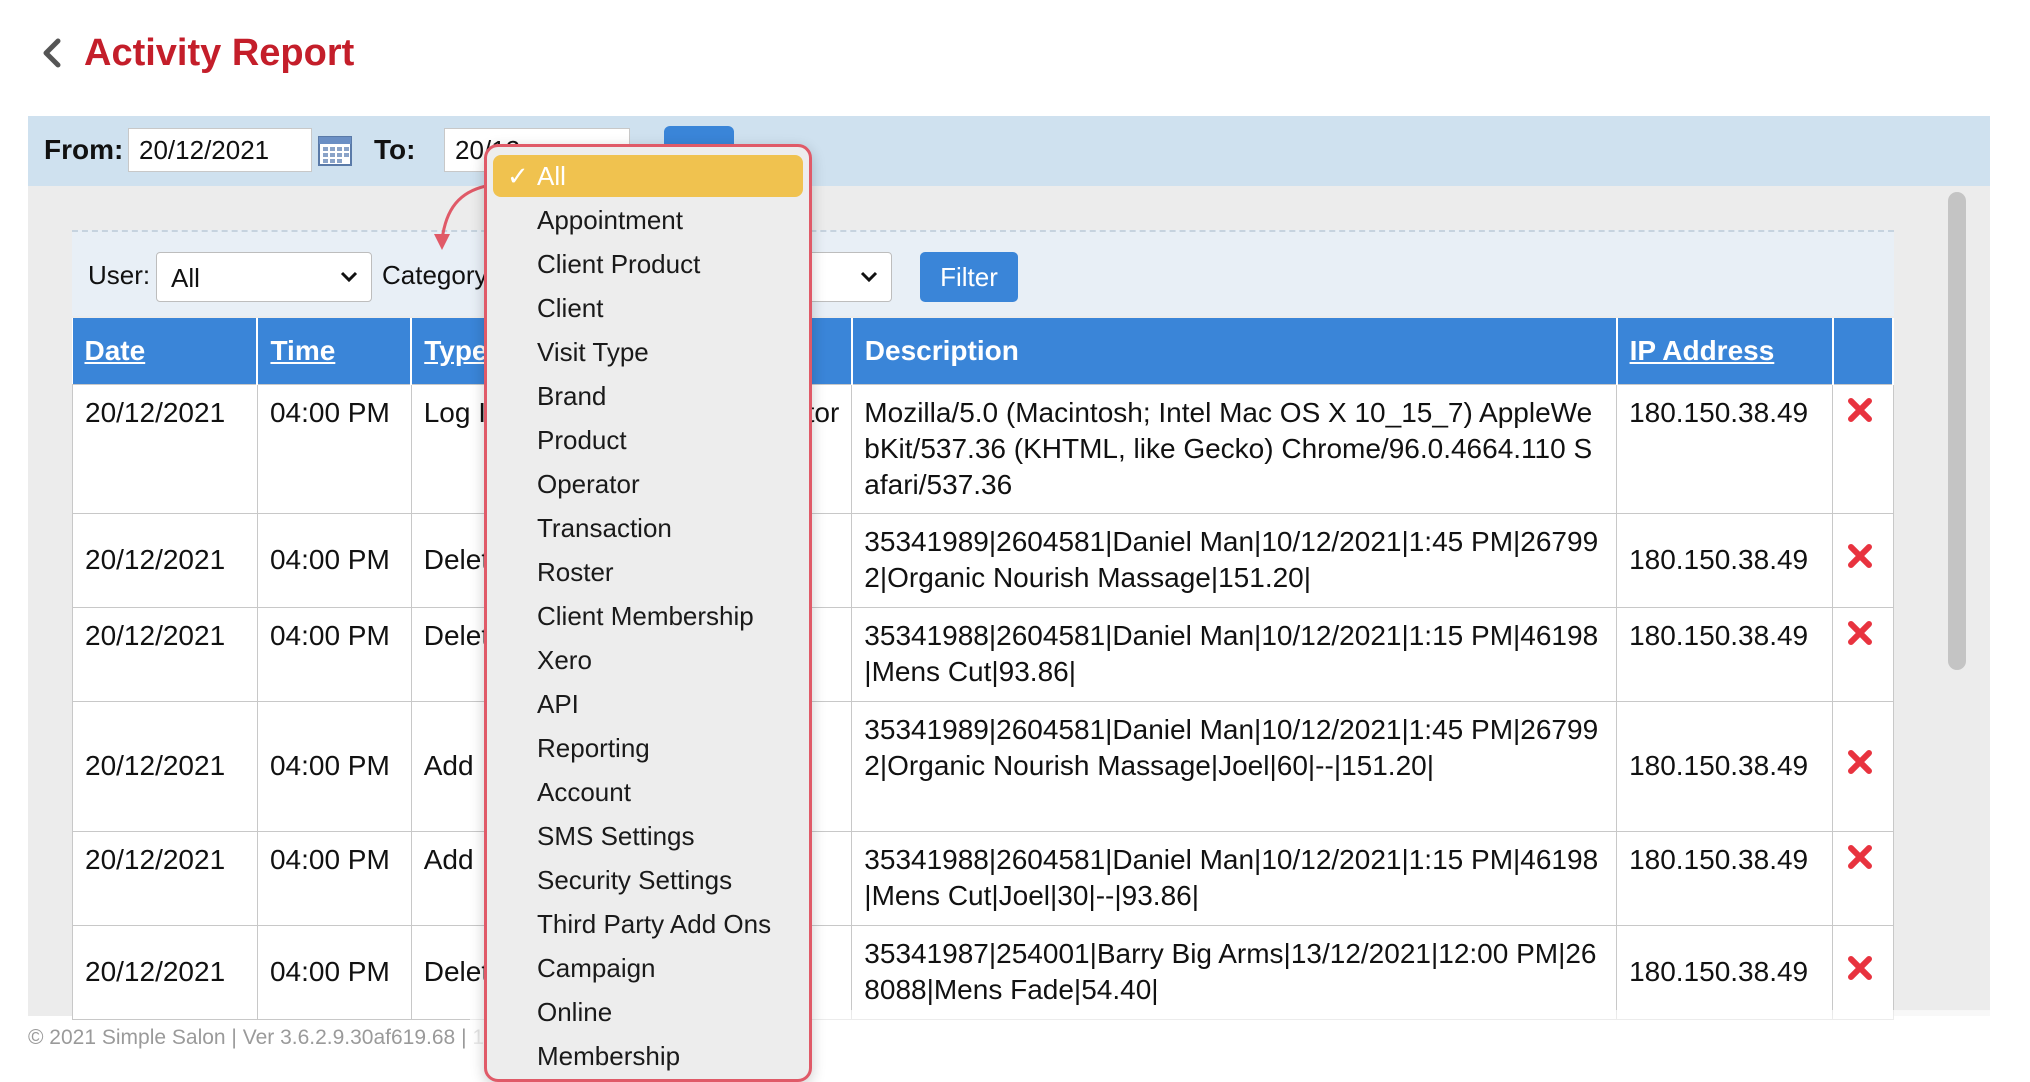 The height and width of the screenshot is (1082, 2030). Describe the element at coordinates (596, 968) in the screenshot. I see `dropdown-item-label: Campaign` at that location.